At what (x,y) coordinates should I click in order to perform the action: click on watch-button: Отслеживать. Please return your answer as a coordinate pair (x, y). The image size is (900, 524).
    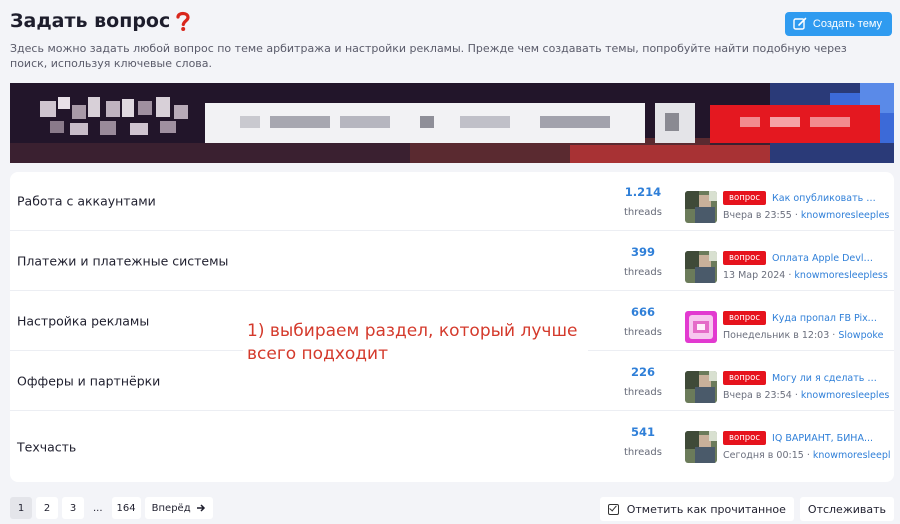
    Looking at the image, I should click on (846, 509).